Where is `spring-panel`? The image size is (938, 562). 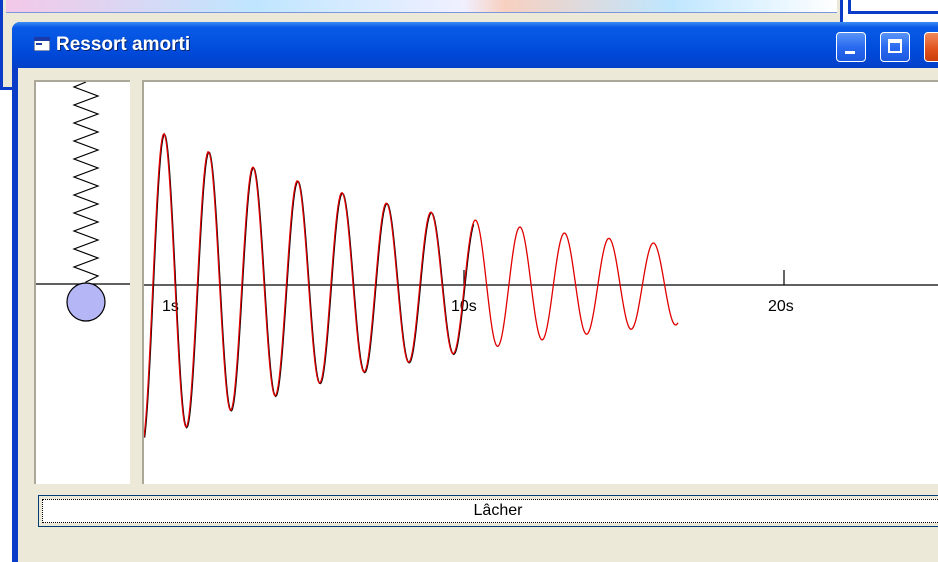
spring-panel is located at coordinates (82, 282).